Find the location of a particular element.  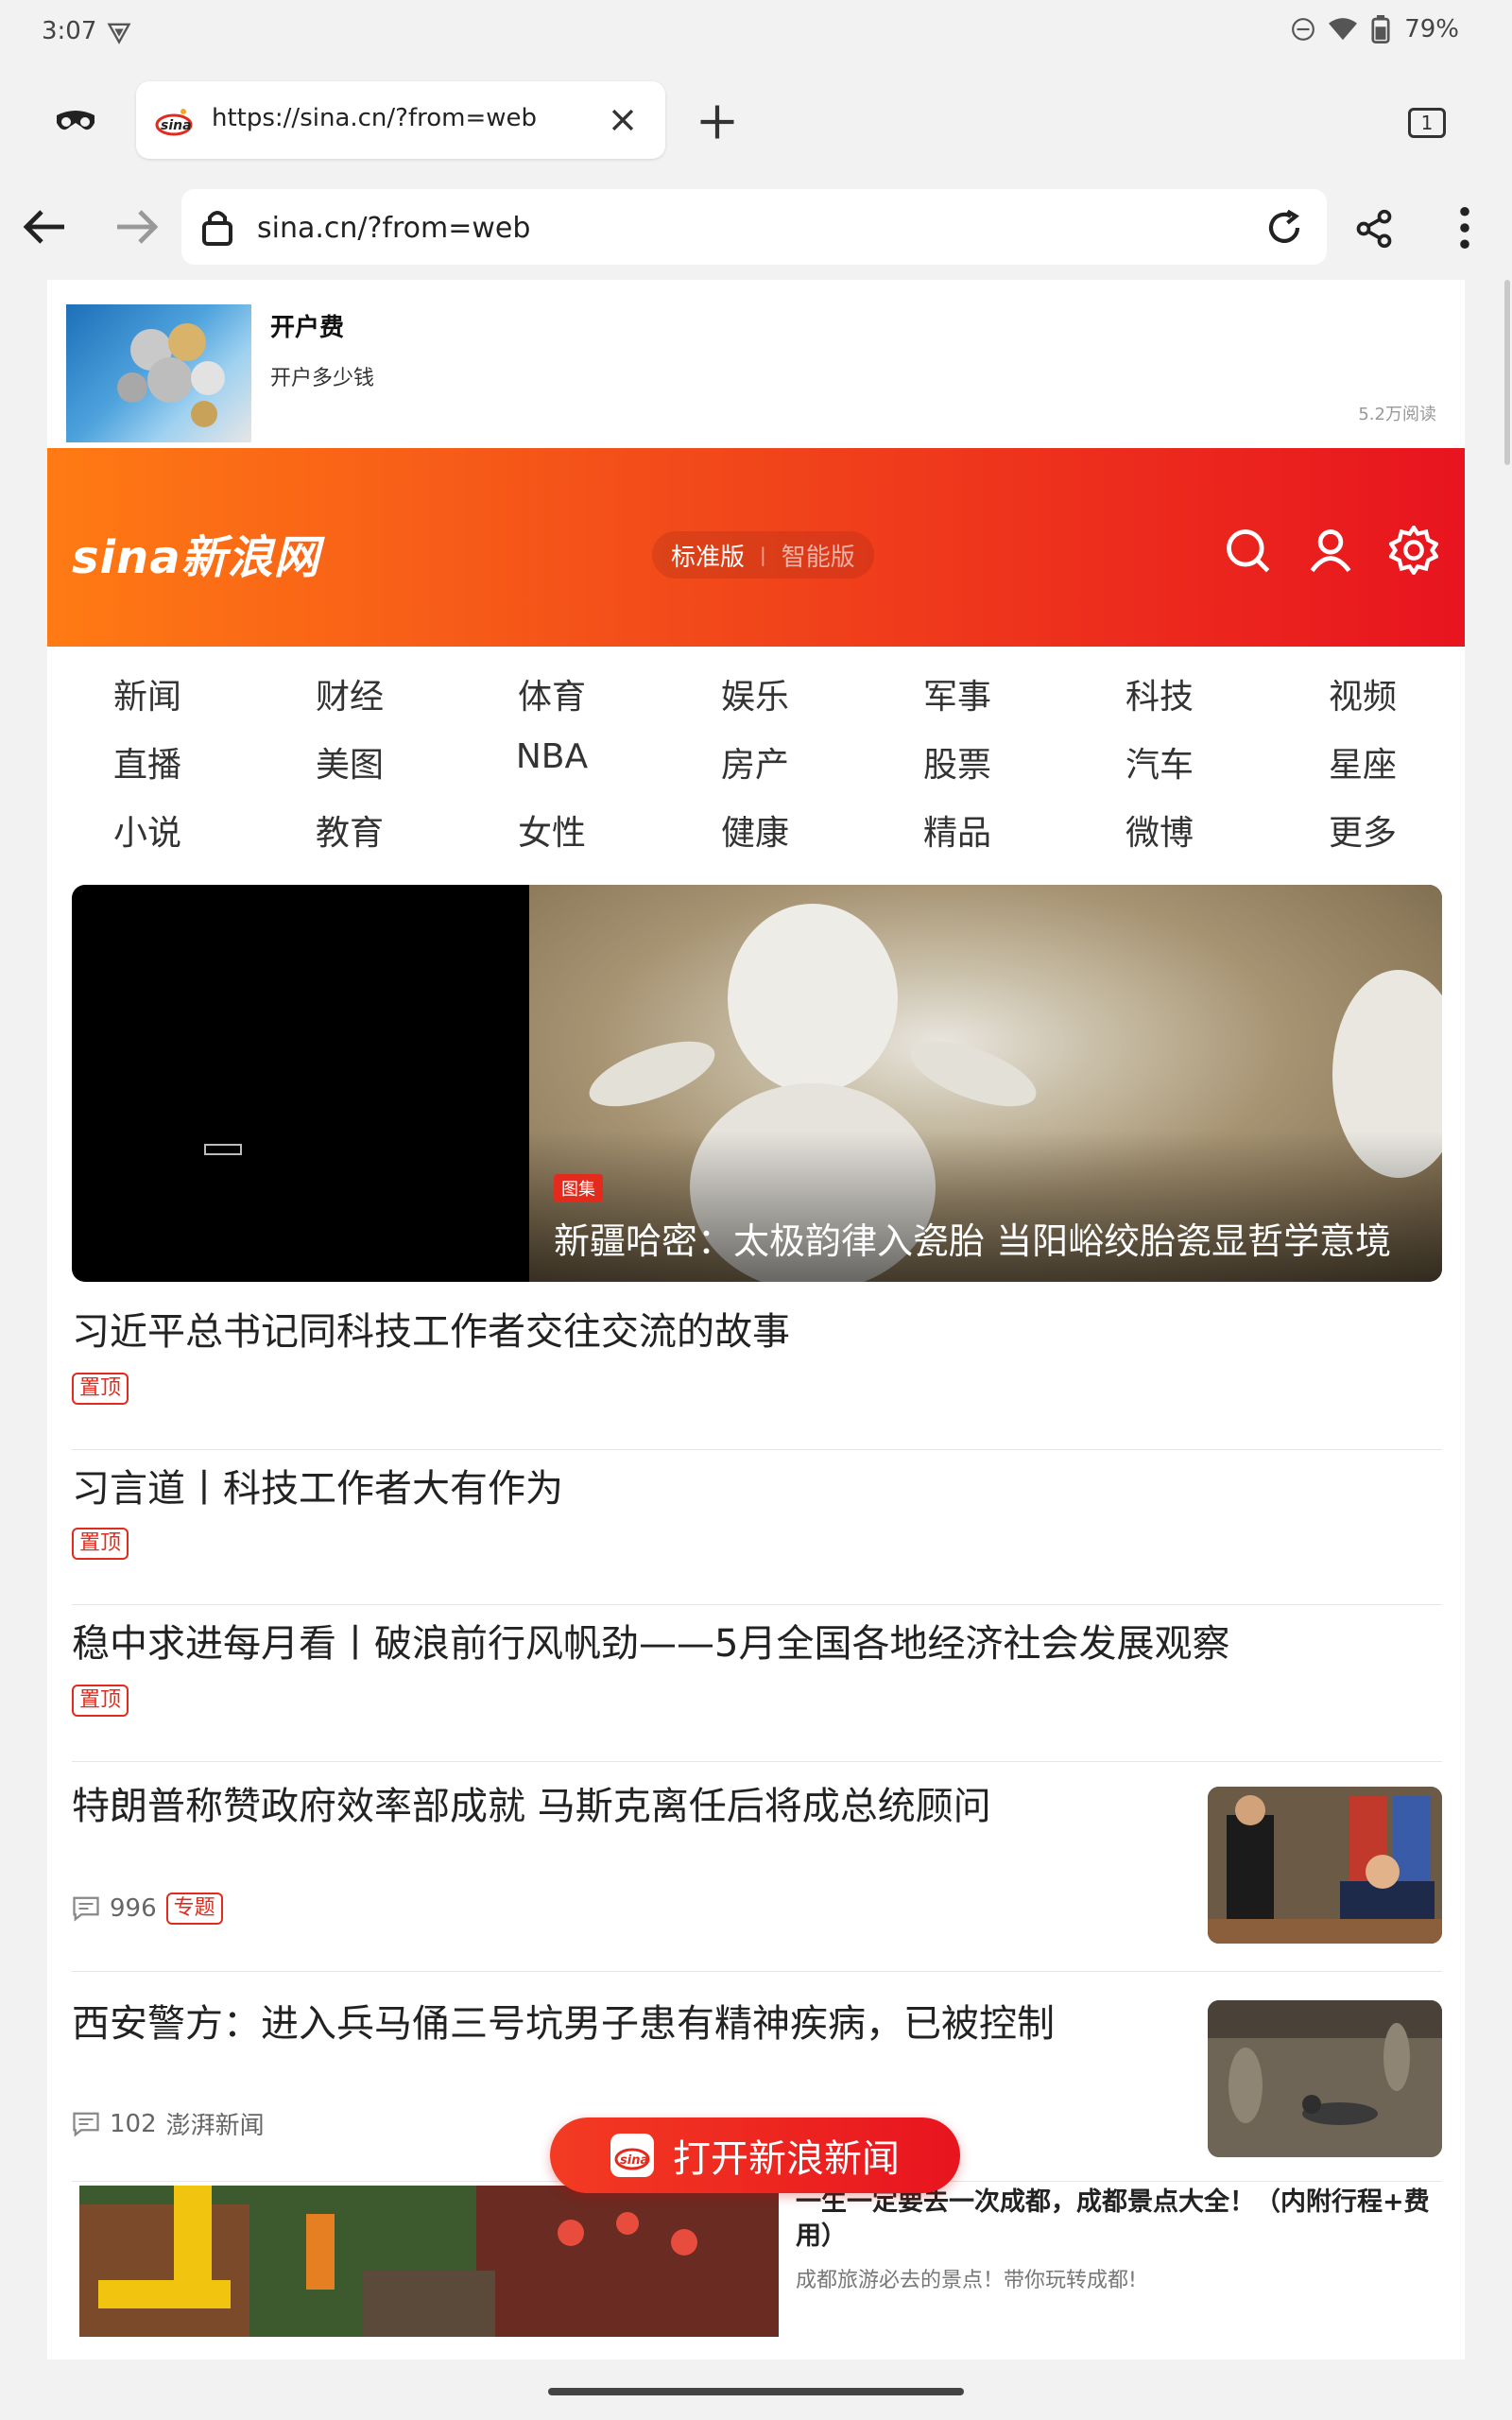

back-arrow-icon is located at coordinates (45, 227).